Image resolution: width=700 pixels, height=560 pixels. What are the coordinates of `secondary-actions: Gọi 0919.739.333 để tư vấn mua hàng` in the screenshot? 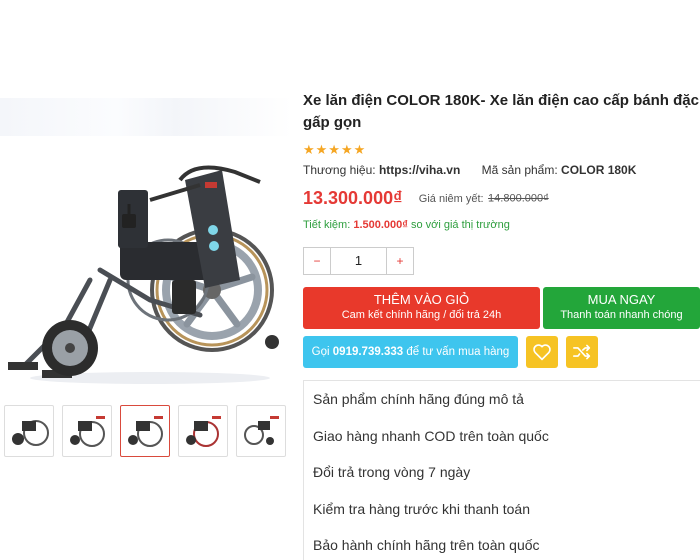 It's located at (501, 352).